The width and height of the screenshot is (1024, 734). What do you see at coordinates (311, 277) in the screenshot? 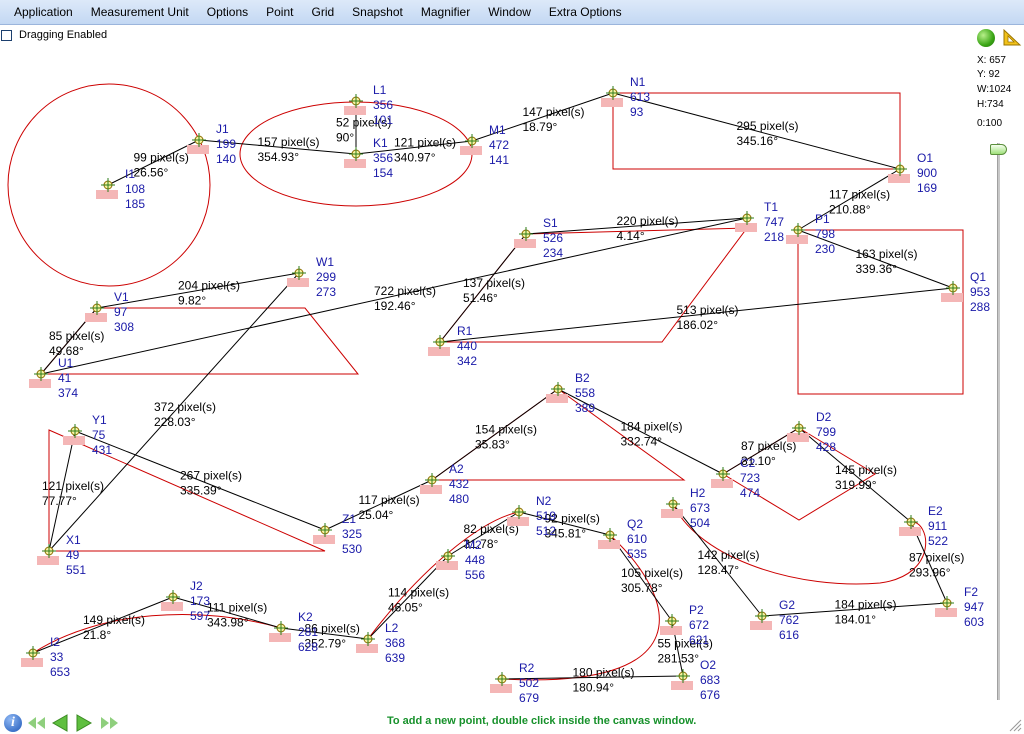
I see `point-w1: W1299273` at bounding box center [311, 277].